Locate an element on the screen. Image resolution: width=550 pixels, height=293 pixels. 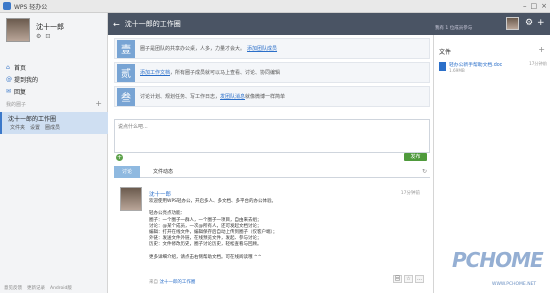
hint-row: 贰 添加工作文档 ，所有圈子成员就可以马上查看、讨论、协同编辑 is located at coordinates (272, 72).